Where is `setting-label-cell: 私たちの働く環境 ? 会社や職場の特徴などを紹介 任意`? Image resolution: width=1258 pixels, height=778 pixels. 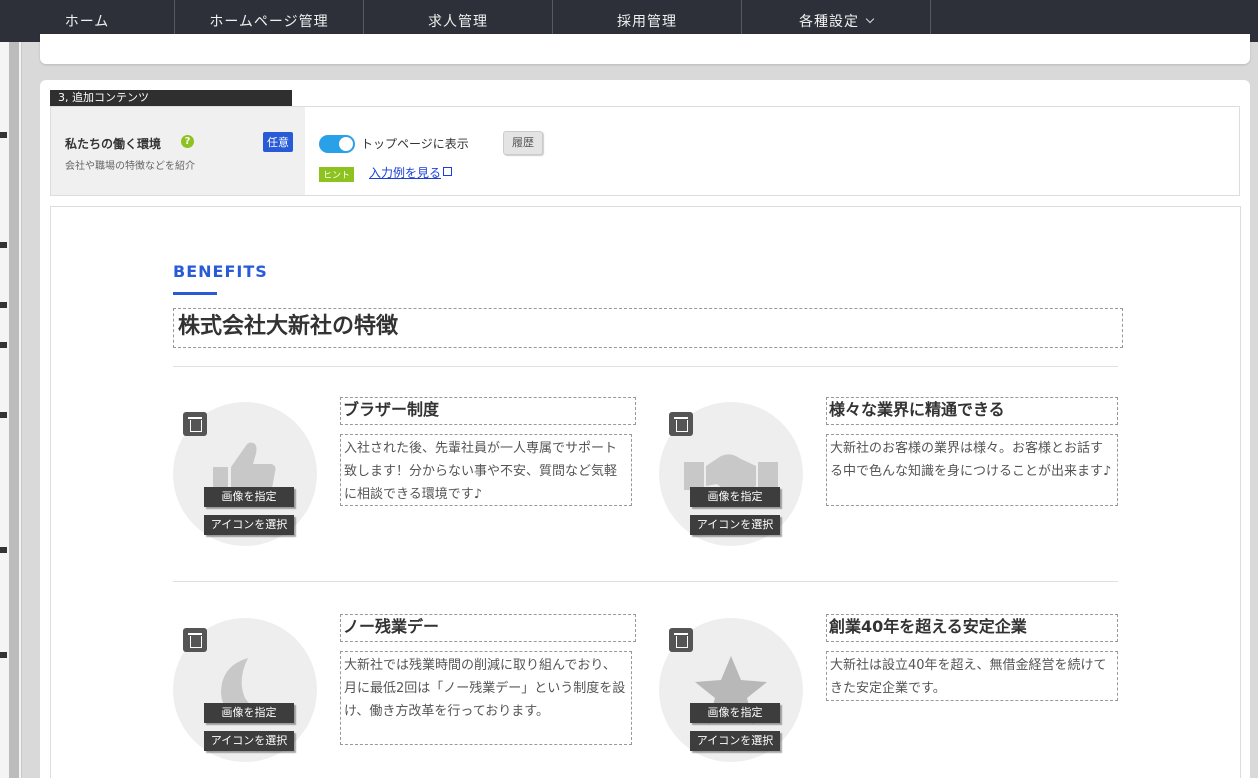
setting-label-cell: 私たちの働く環境 ? 会社や職場の特徴などを紹介 任意 is located at coordinates (178, 151).